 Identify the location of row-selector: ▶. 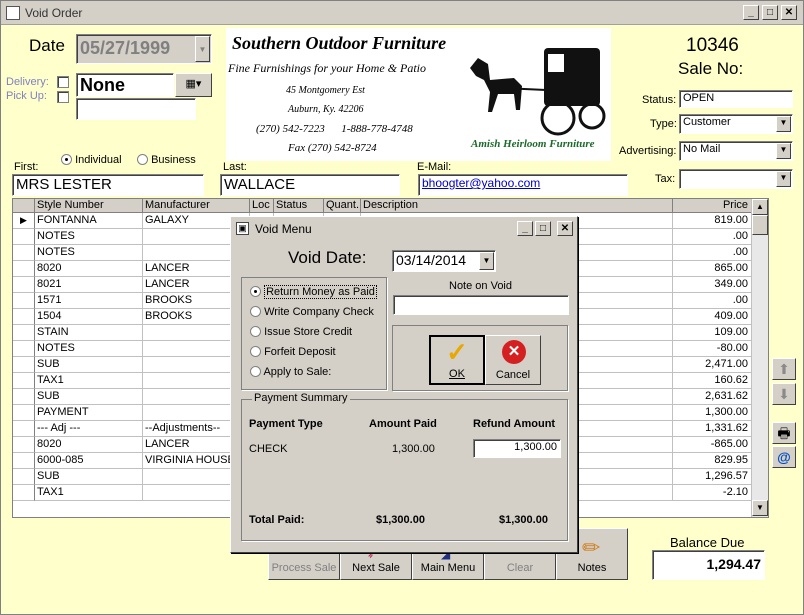
(24, 221).